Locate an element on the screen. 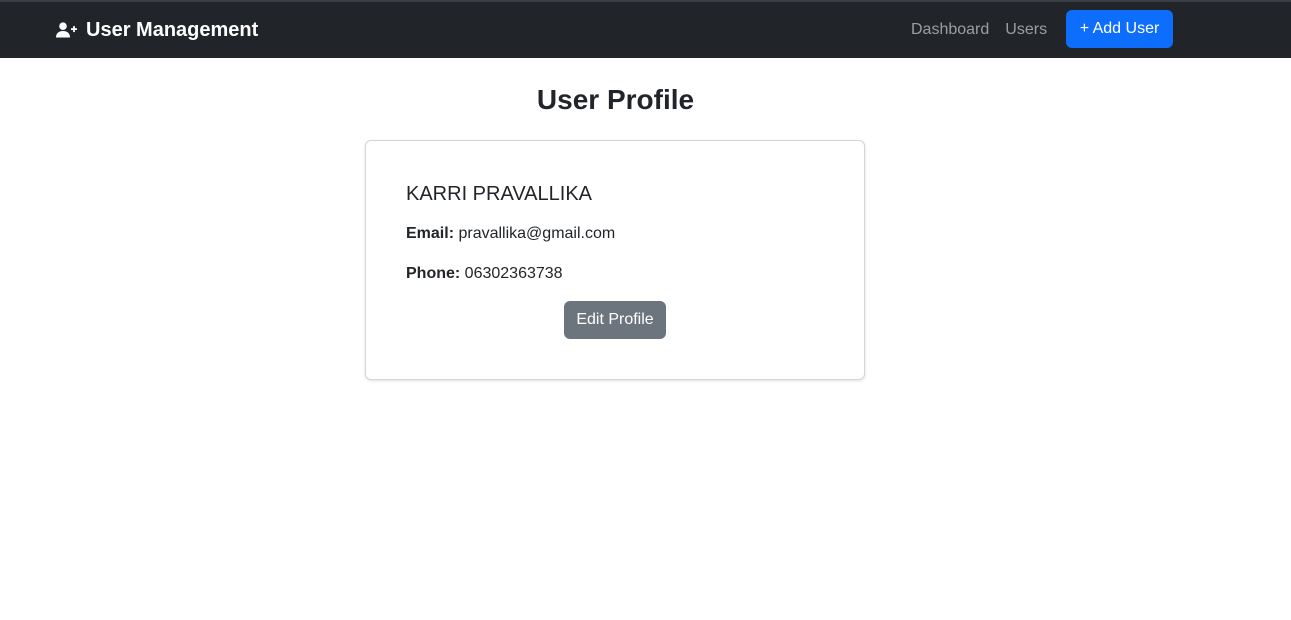 The image size is (1291, 620). brand-link: User Management is located at coordinates (157, 30).